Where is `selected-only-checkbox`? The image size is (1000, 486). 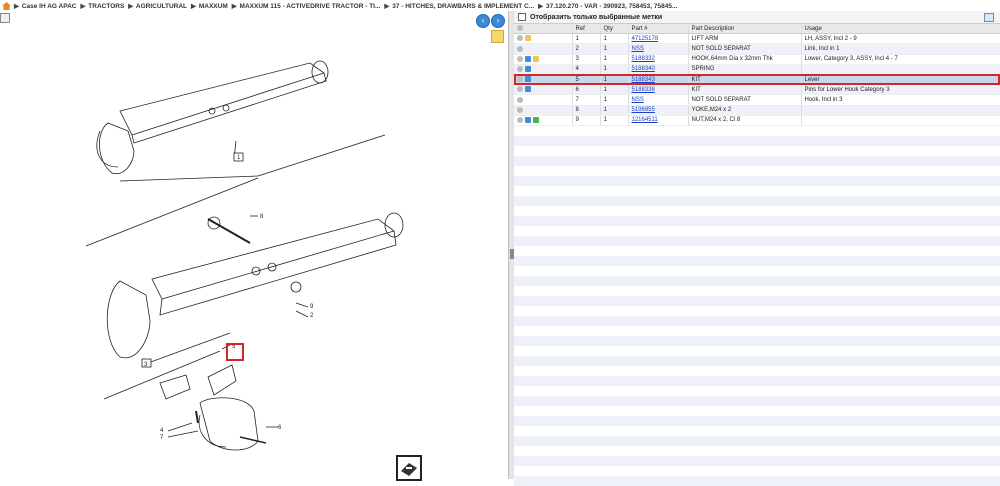 selected-only-checkbox is located at coordinates (522, 17).